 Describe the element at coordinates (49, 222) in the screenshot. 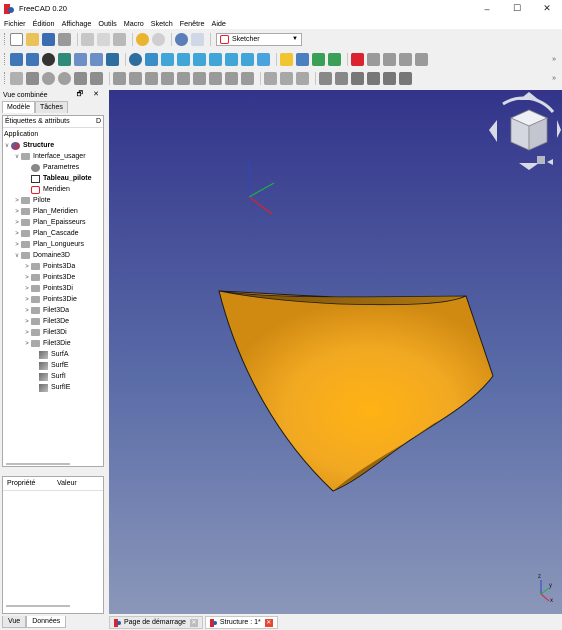

I see `tree-item-plan-epaisseurs: > Plan_Epaisseurs` at that location.